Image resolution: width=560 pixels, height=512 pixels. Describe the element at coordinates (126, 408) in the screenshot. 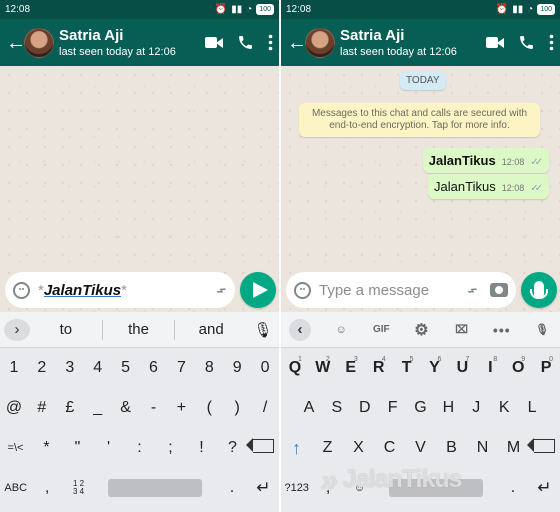

I see `key-ampersand: &` at that location.